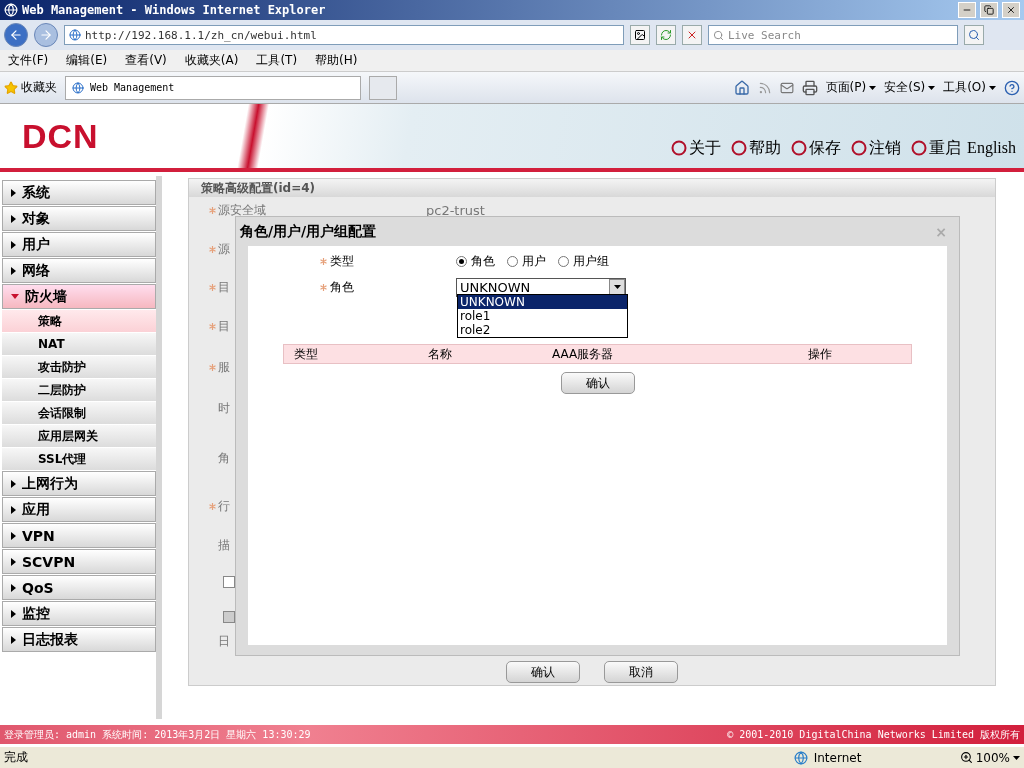 The image size is (1024, 768). What do you see at coordinates (79, 535) in the screenshot?
I see `sidebar-item: VPN` at bounding box center [79, 535].